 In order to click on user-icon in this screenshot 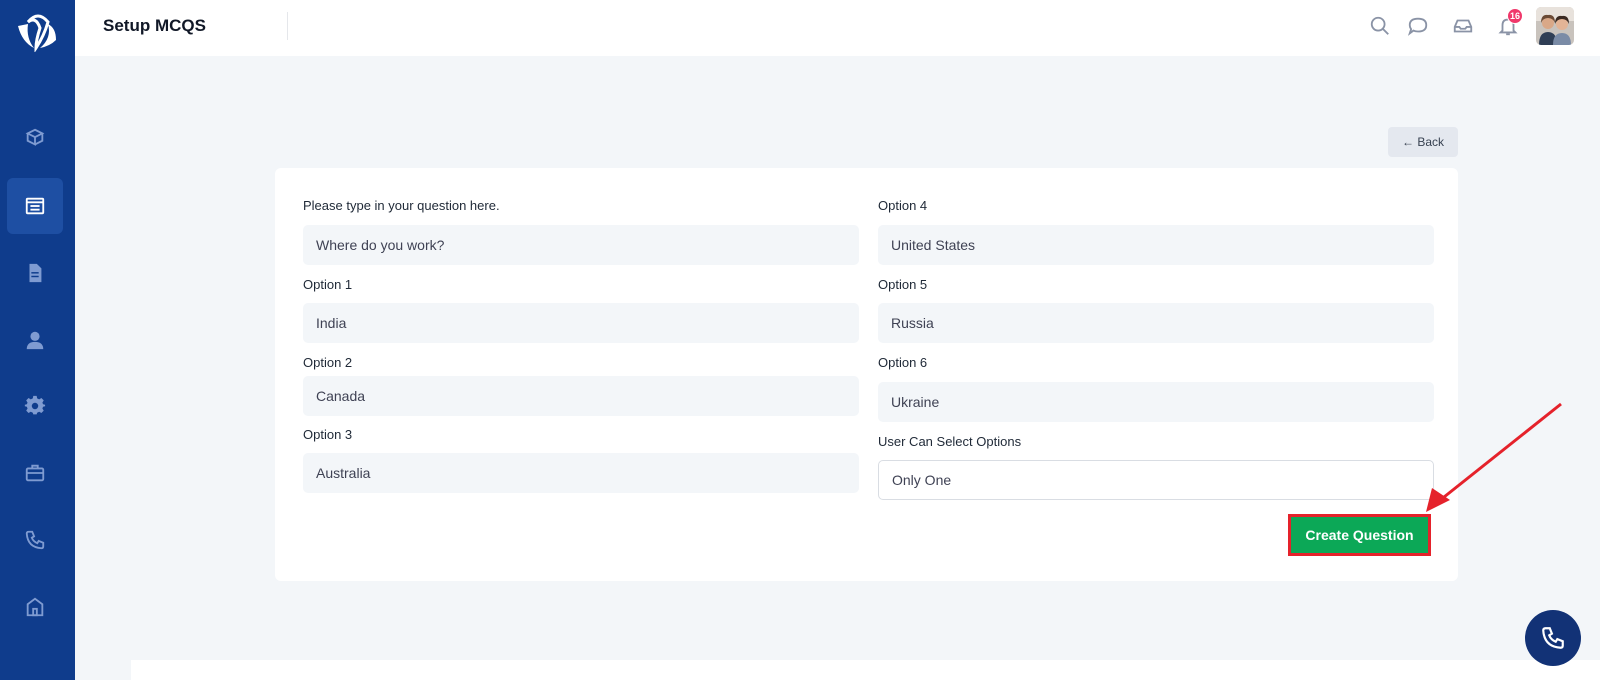, I will do `click(35, 340)`.